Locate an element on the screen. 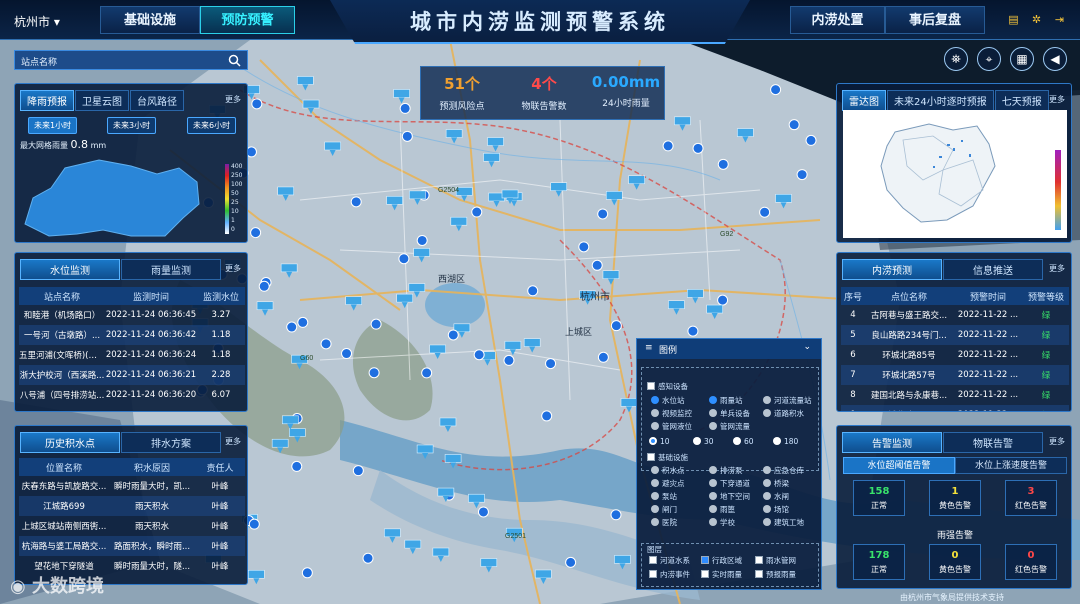  legend-item: 地下空间 is located at coordinates (729, 496).